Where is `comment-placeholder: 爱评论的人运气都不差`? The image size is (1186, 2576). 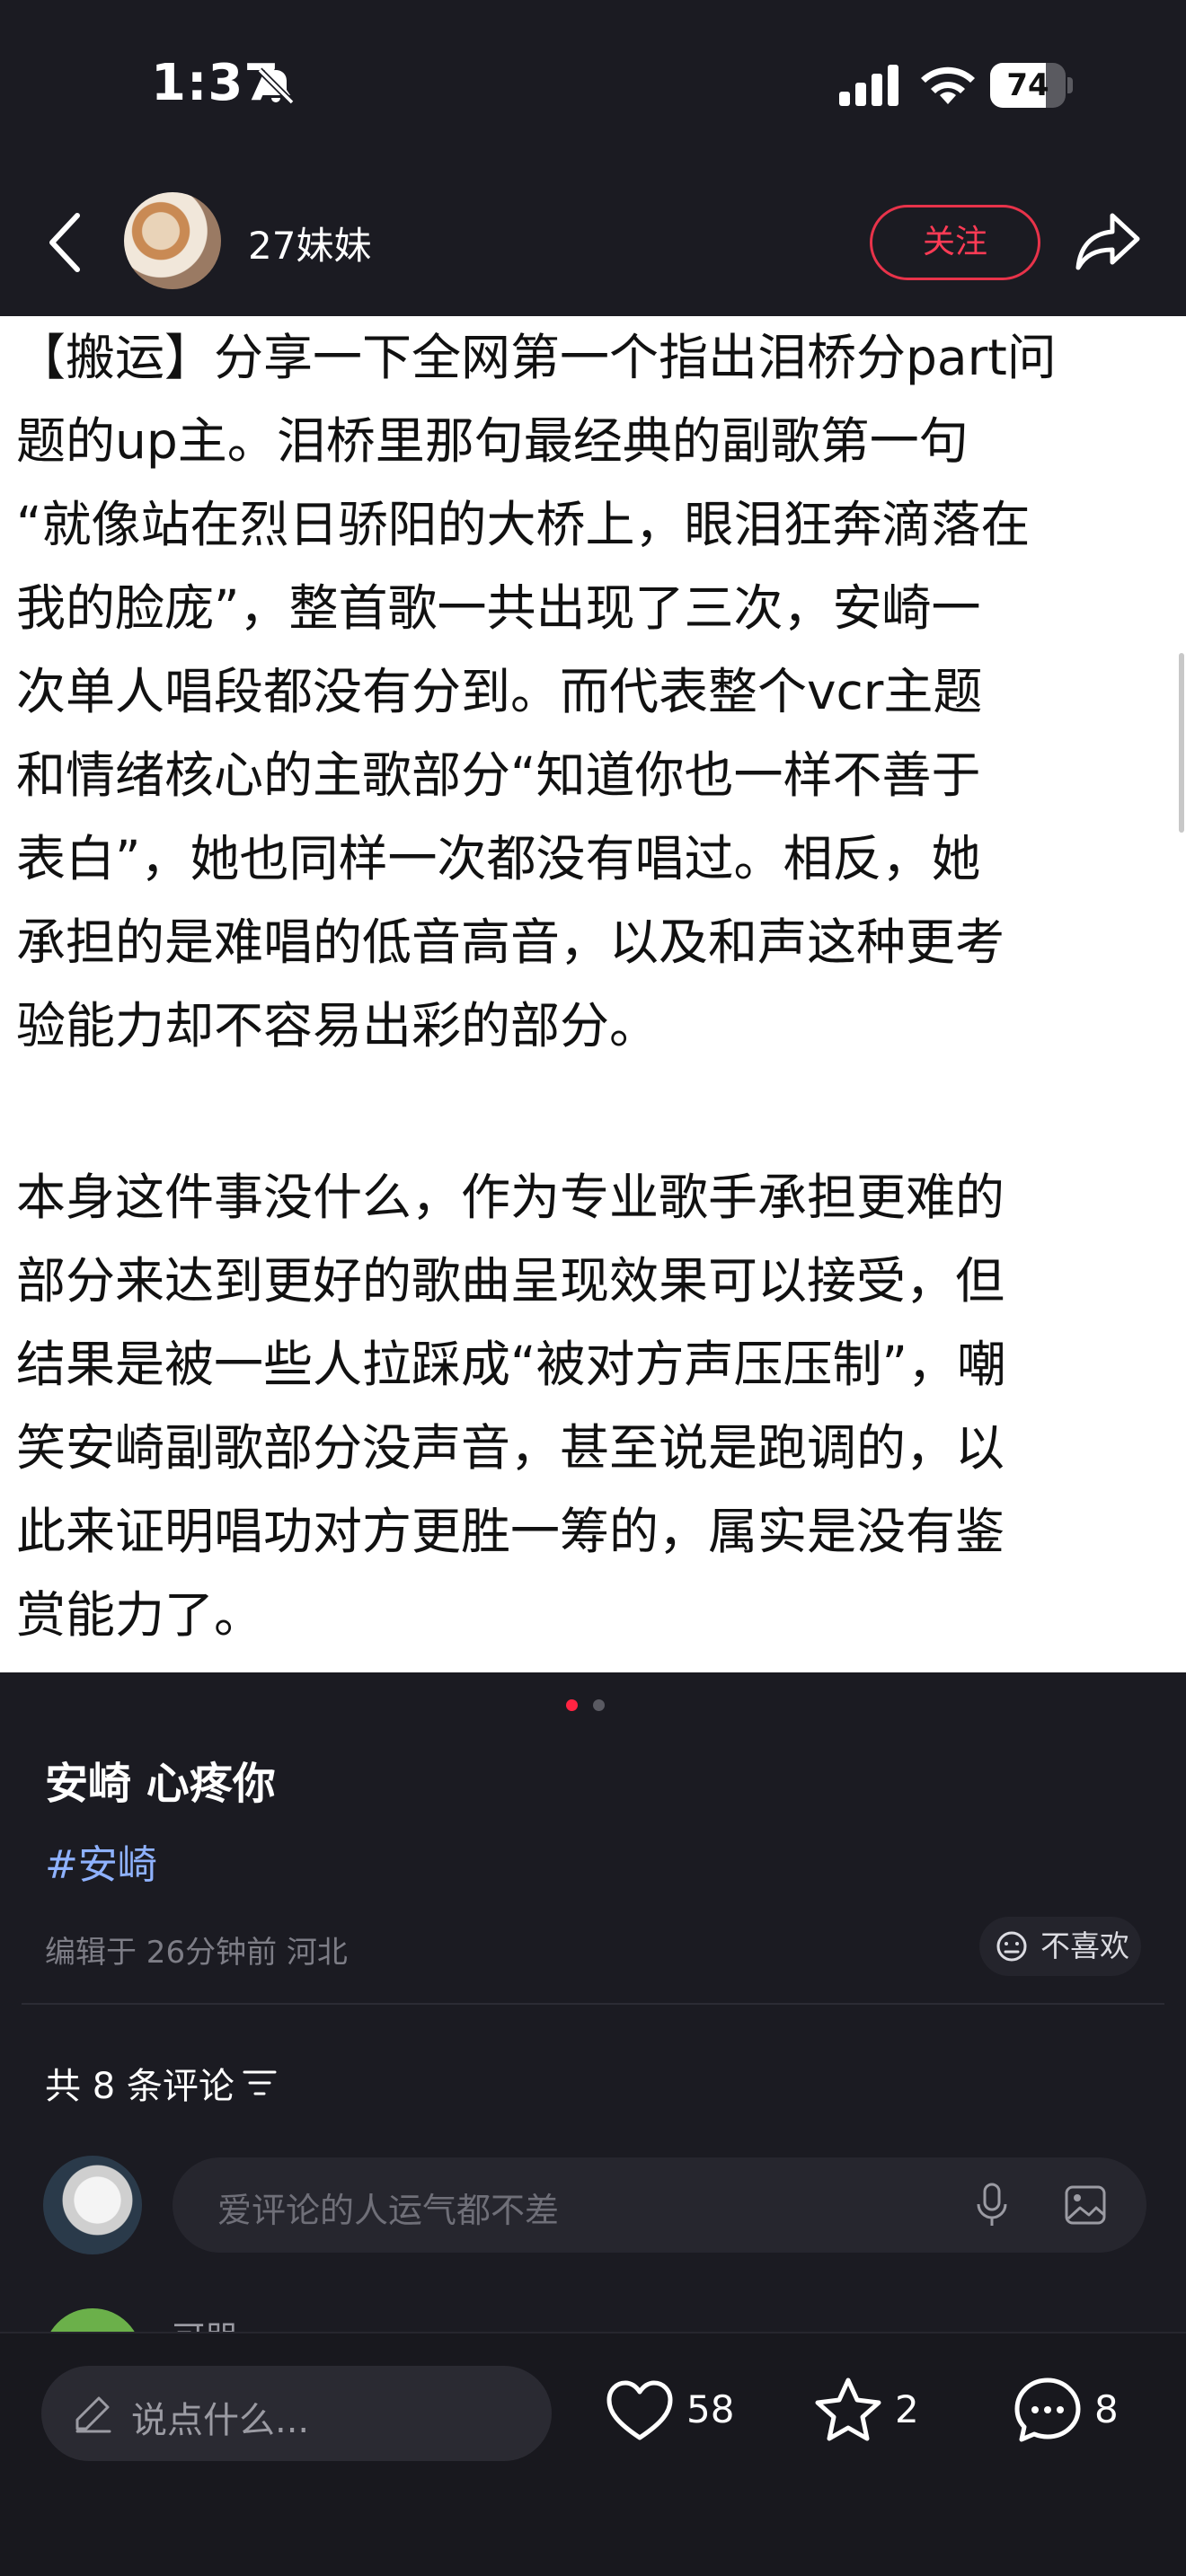 comment-placeholder: 爱评论的人运气都不差 is located at coordinates (388, 2210).